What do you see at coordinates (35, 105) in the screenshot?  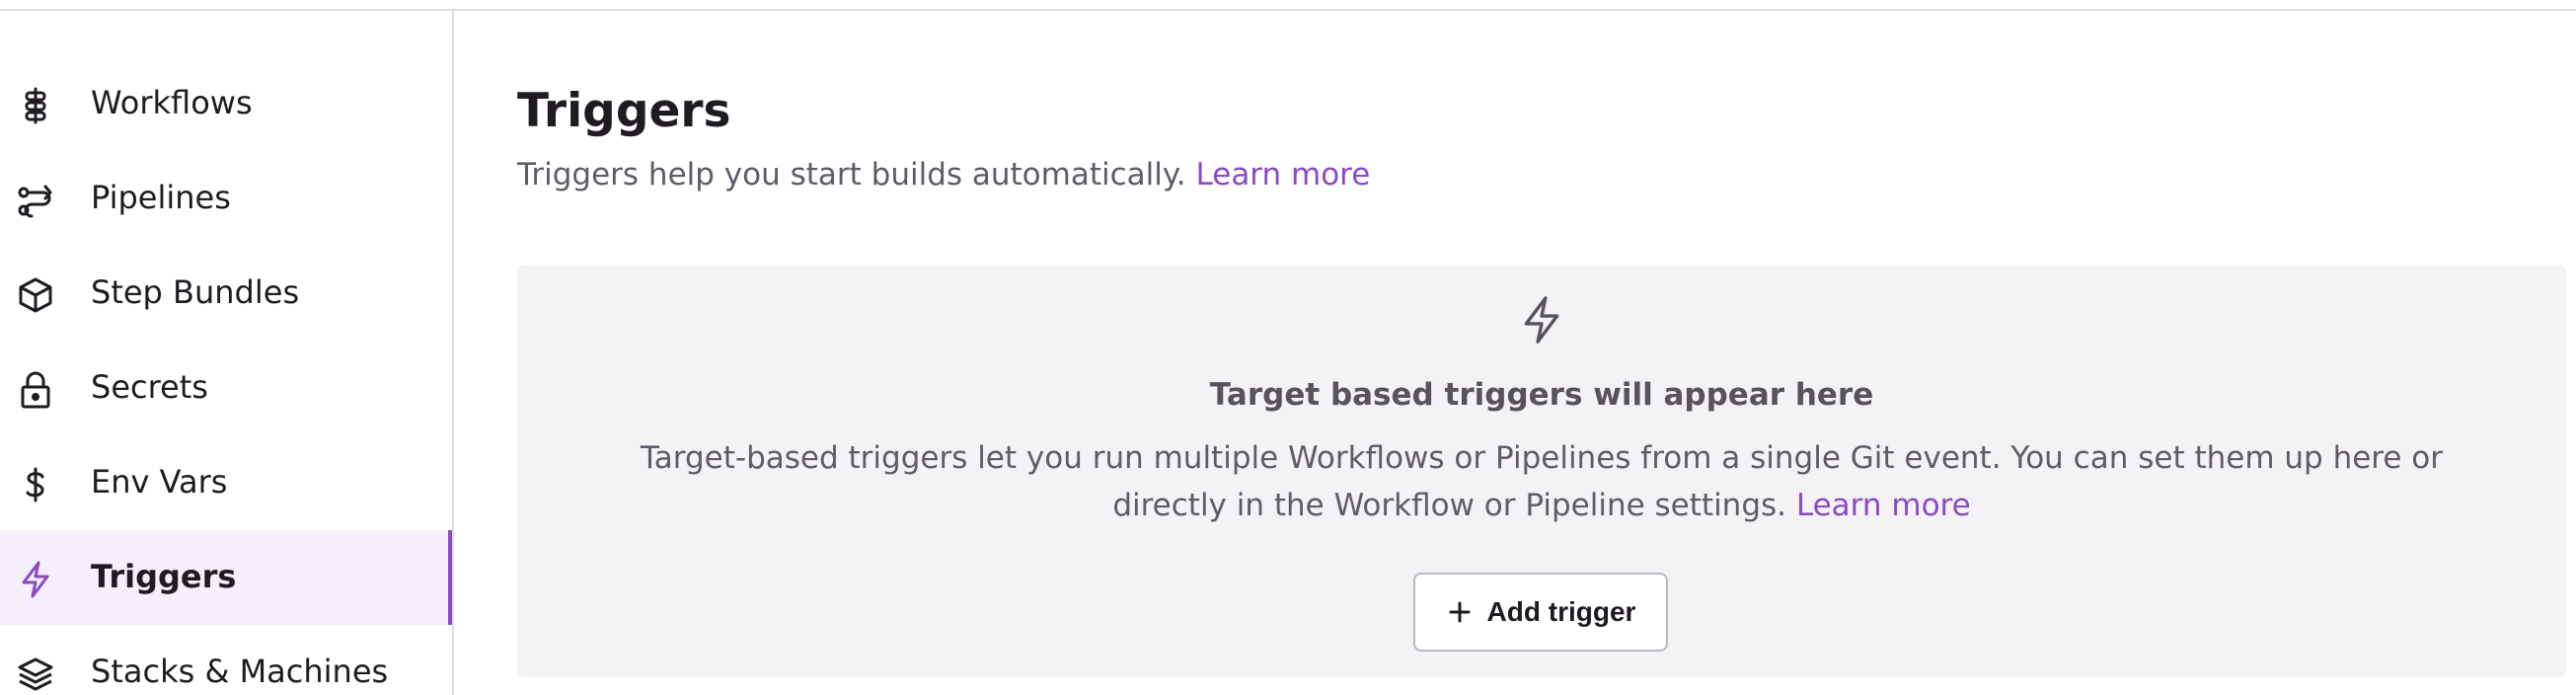 I see `workflows-icon` at bounding box center [35, 105].